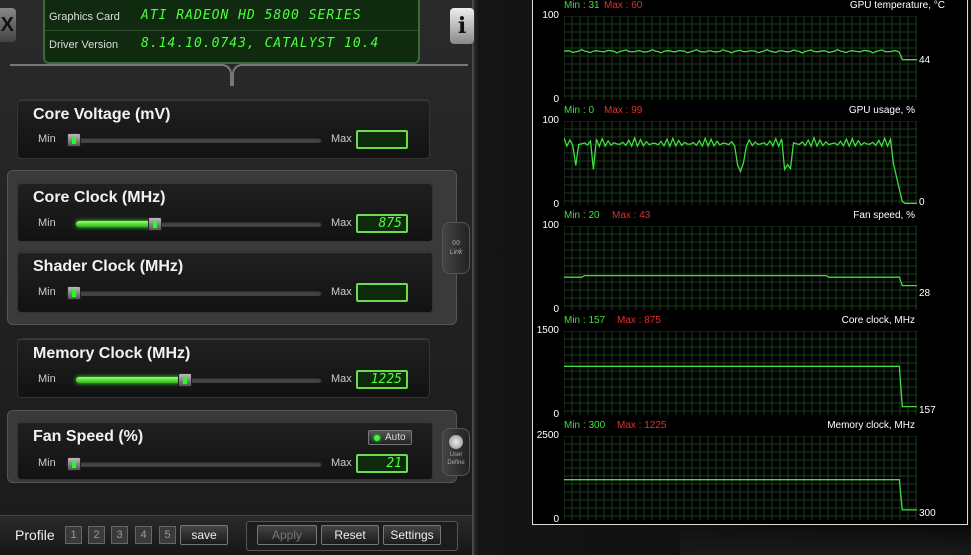 The height and width of the screenshot is (555, 971). What do you see at coordinates (556, 519) in the screenshot?
I see `memory-clock-y-min: 0` at bounding box center [556, 519].